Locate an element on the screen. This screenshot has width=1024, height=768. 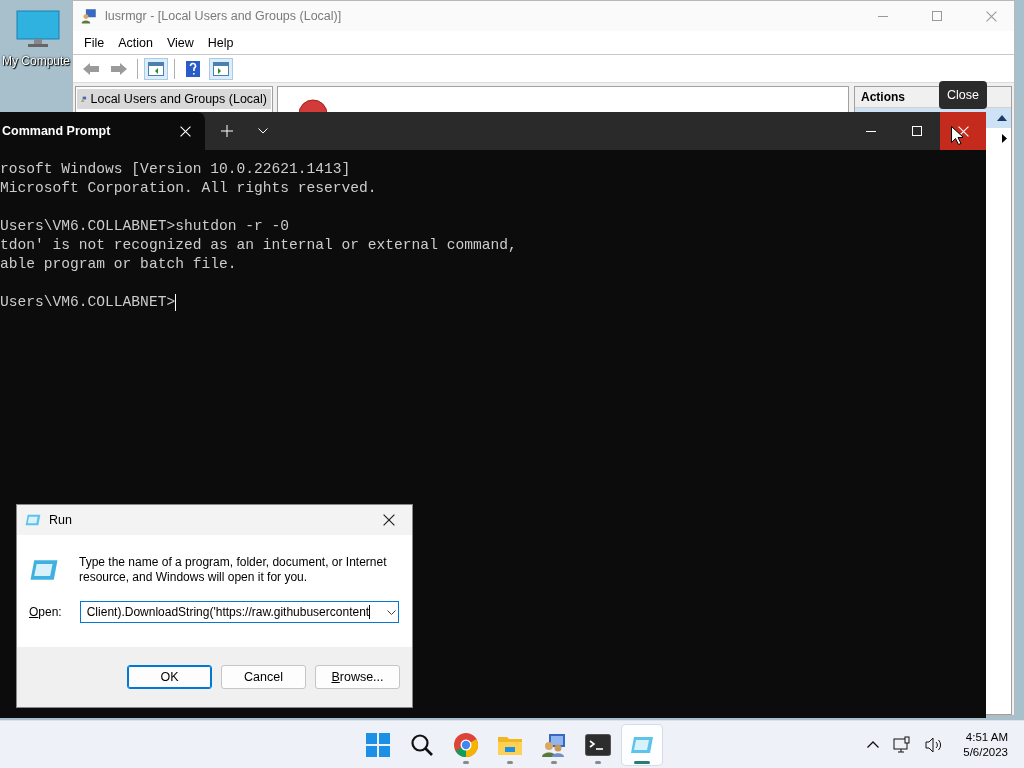
menu-item: File is located at coordinates (94, 42).